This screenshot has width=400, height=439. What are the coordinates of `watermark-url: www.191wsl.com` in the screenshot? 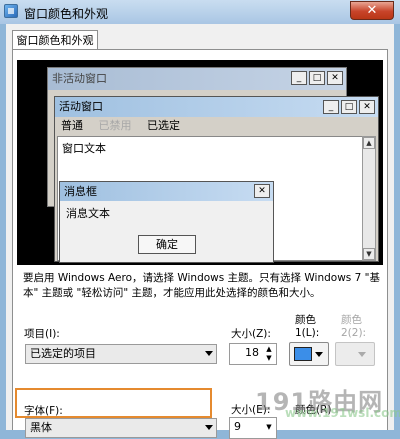 It's located at (342, 413).